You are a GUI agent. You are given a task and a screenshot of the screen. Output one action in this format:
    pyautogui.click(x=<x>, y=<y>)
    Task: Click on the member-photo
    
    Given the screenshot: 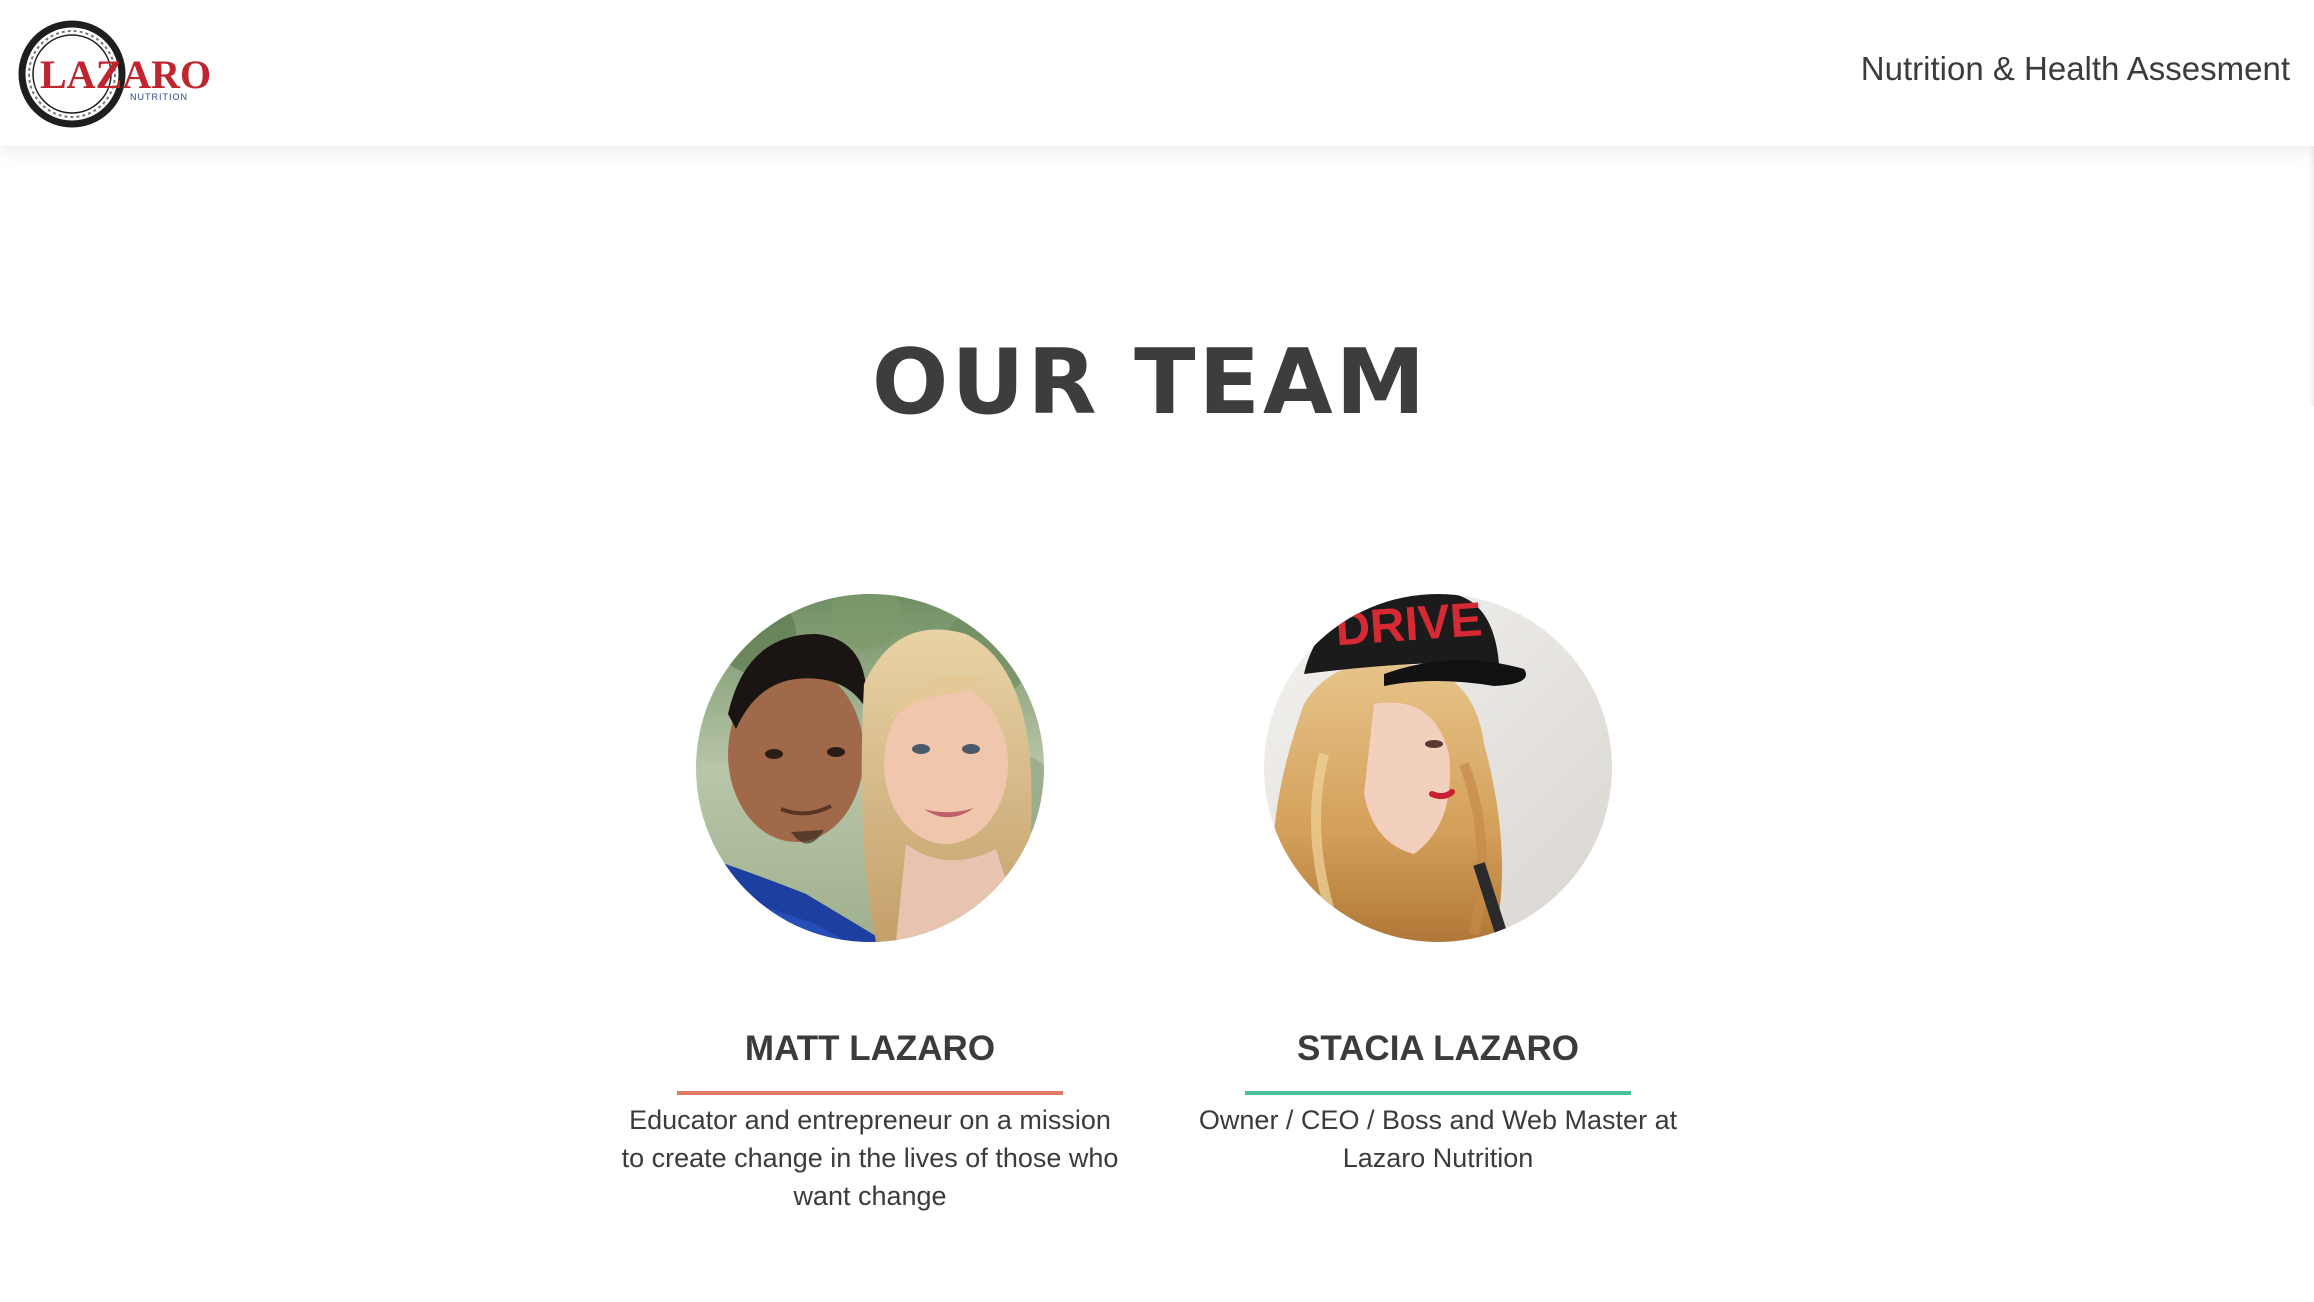 What is the action you would take?
    pyautogui.click(x=870, y=768)
    